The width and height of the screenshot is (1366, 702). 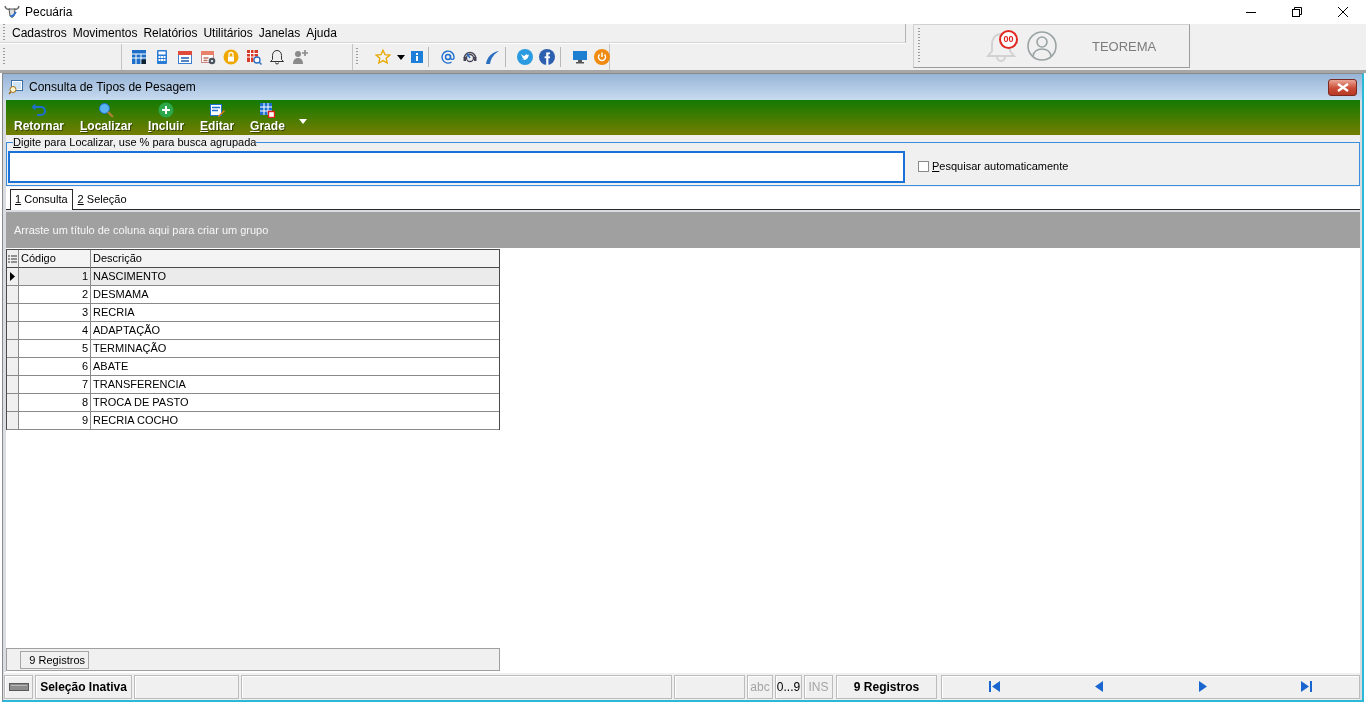 I want to click on status-panel, so click(x=709, y=686).